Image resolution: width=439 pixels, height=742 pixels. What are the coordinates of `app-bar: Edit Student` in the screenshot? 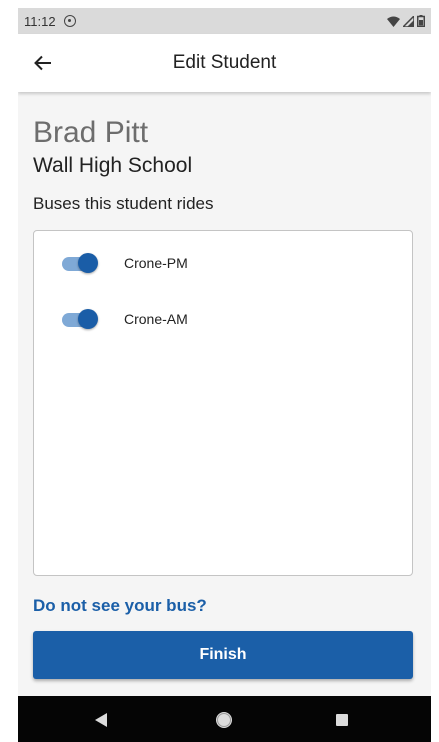 It's located at (224, 63).